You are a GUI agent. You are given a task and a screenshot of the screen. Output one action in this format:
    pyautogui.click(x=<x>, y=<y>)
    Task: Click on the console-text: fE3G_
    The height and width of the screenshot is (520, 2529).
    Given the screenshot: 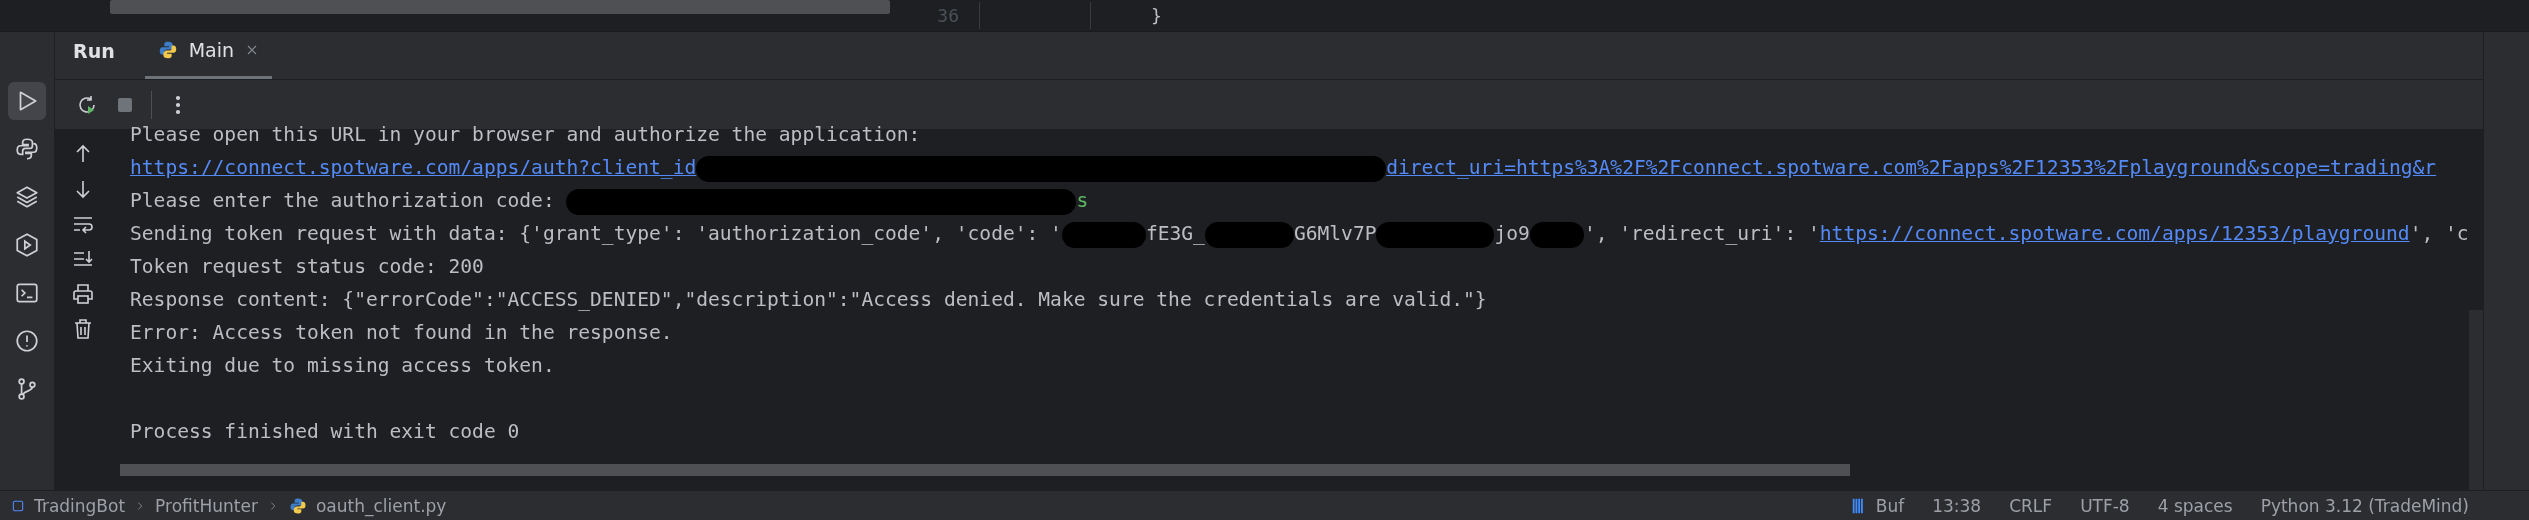 What is the action you would take?
    pyautogui.click(x=1175, y=233)
    